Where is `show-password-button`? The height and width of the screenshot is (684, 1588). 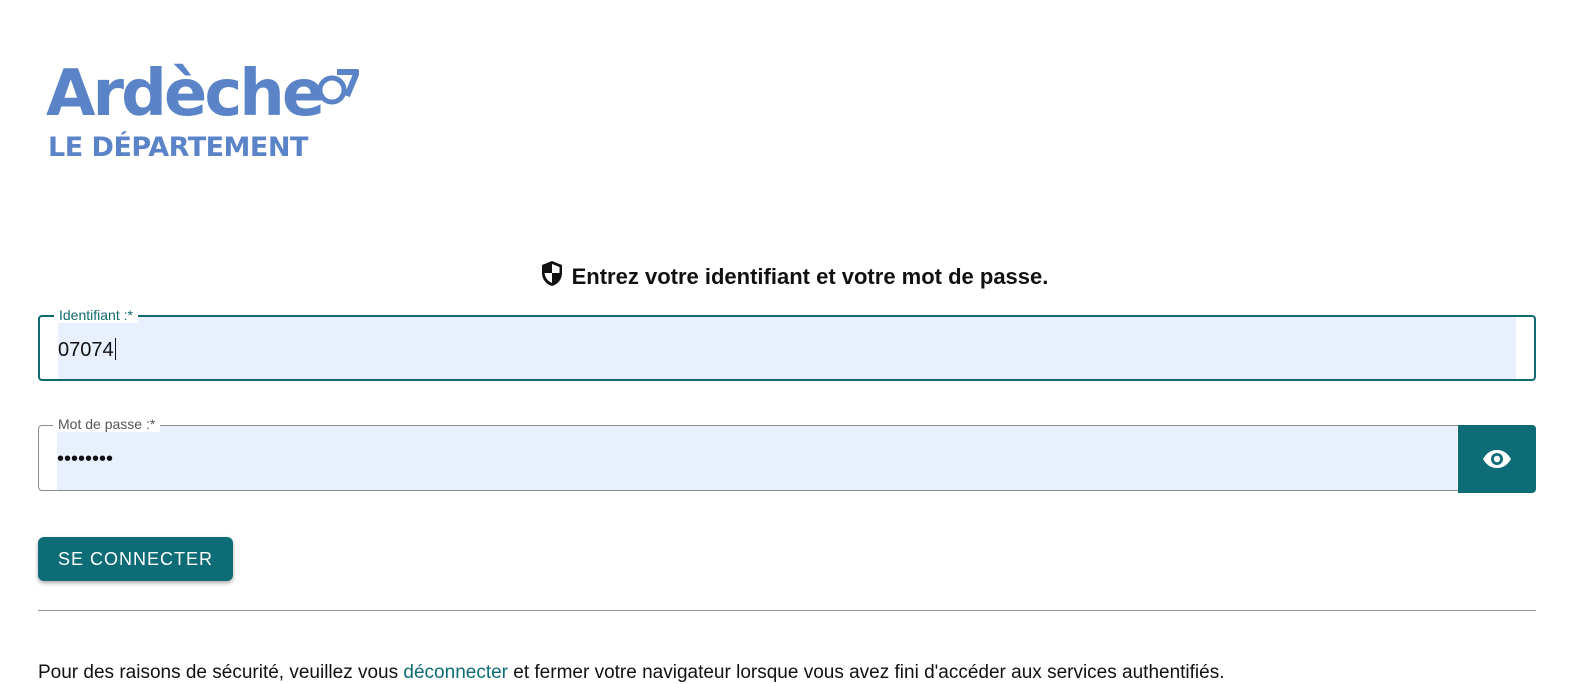
show-password-button is located at coordinates (1497, 459).